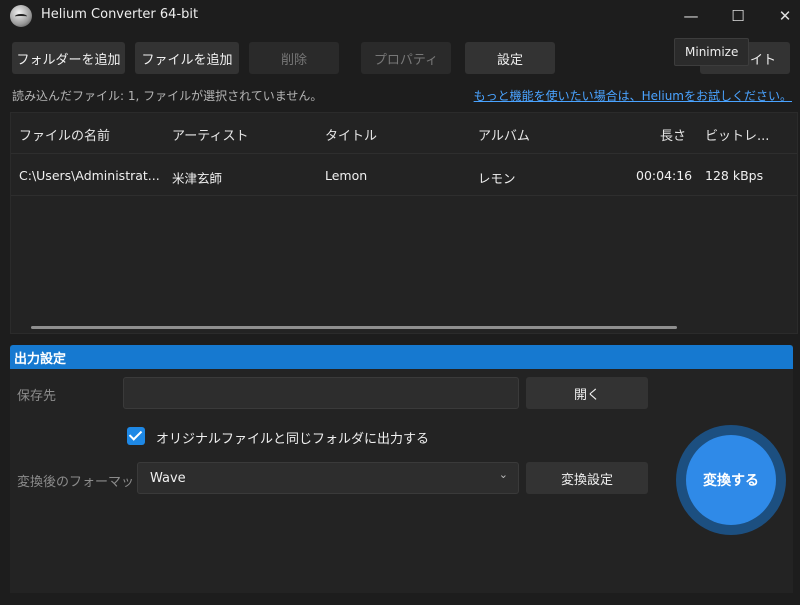  I want to click on output-settings-header: 出力設定, so click(401, 357).